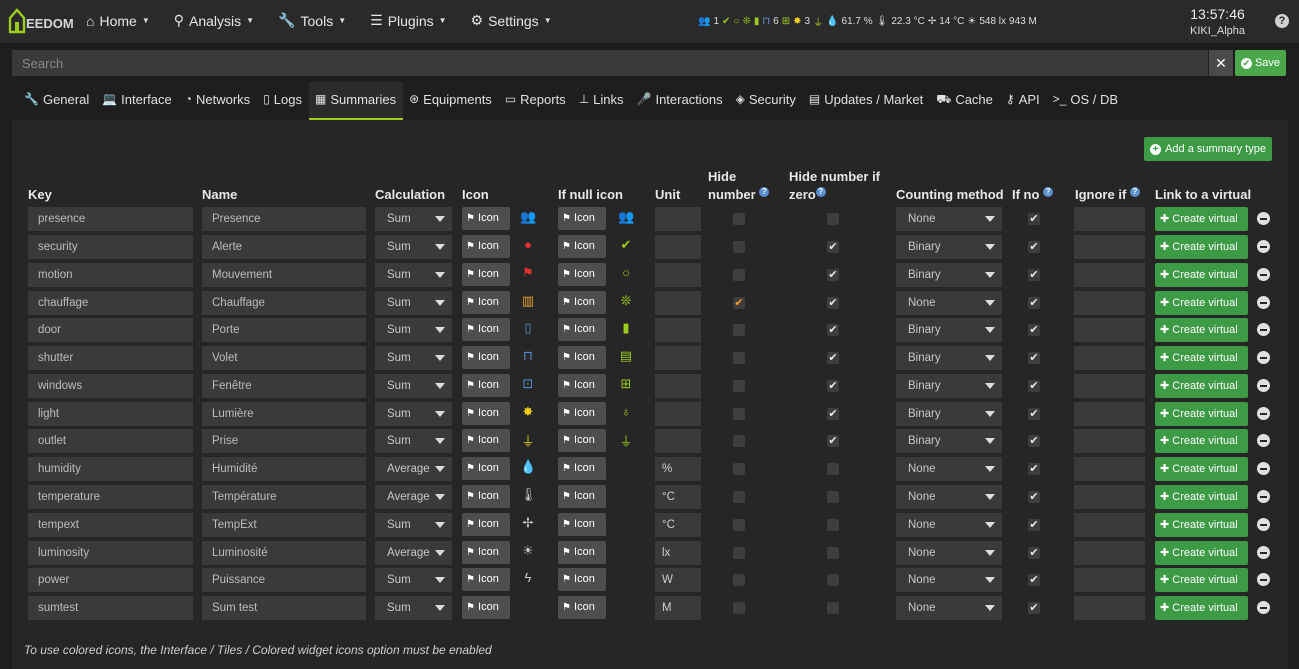  What do you see at coordinates (739, 303) in the screenshot?
I see `hide-number-checkbox: ✔` at bounding box center [739, 303].